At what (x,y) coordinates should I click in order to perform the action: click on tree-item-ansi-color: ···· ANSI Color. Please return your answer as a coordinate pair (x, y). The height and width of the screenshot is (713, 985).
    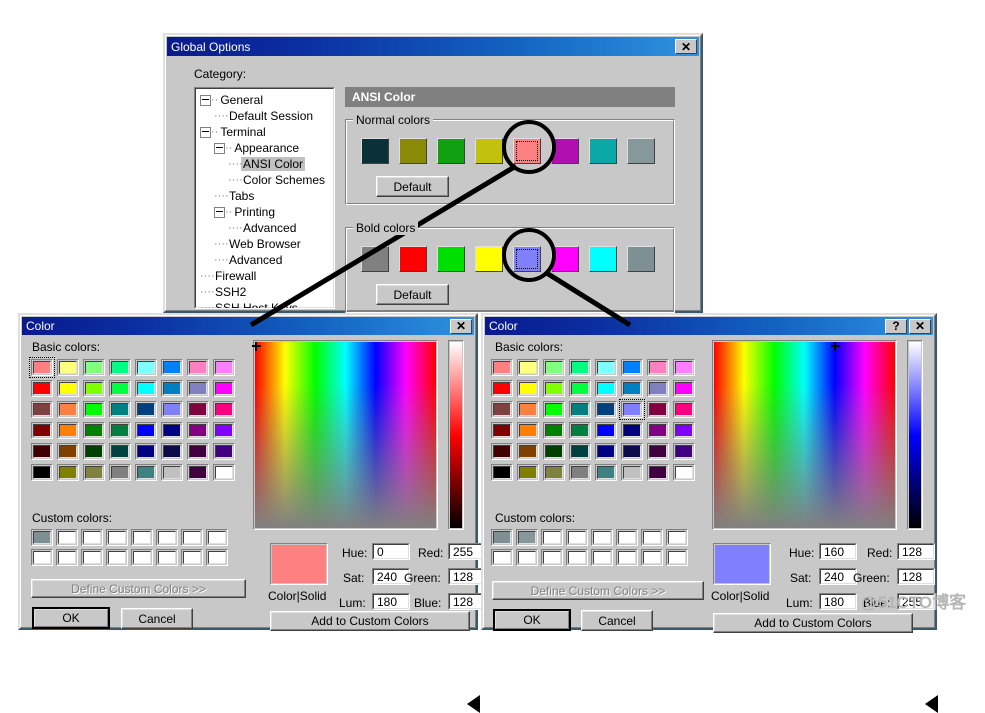
    Looking at the image, I should click on (264, 164).